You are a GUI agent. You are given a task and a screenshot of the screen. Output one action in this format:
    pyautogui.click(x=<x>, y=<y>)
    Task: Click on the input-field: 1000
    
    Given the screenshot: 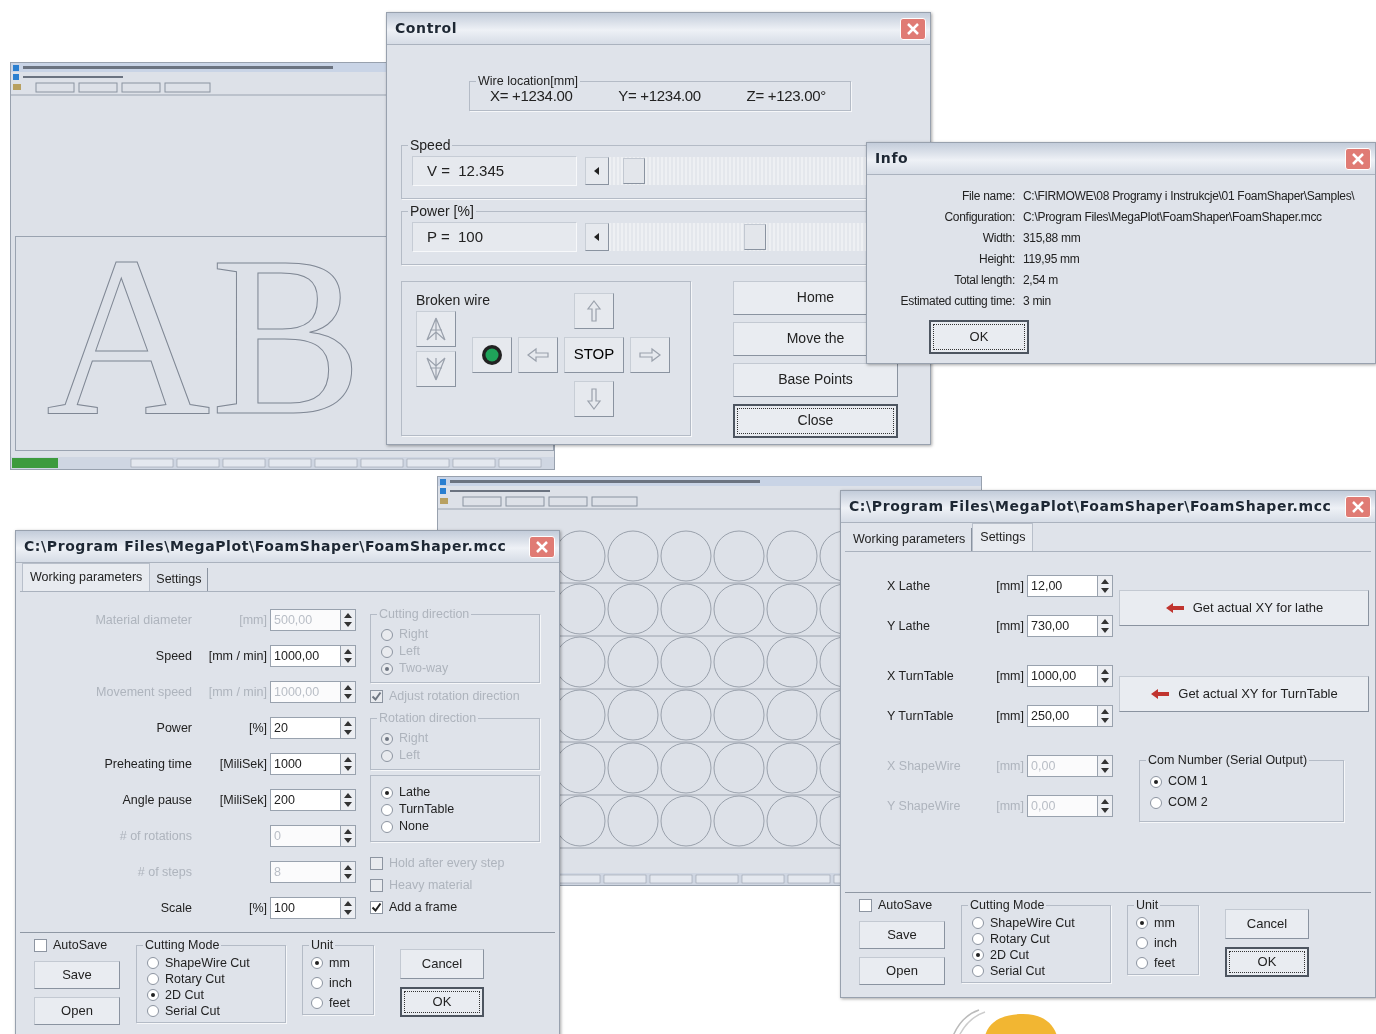 What is the action you would take?
    pyautogui.click(x=305, y=764)
    